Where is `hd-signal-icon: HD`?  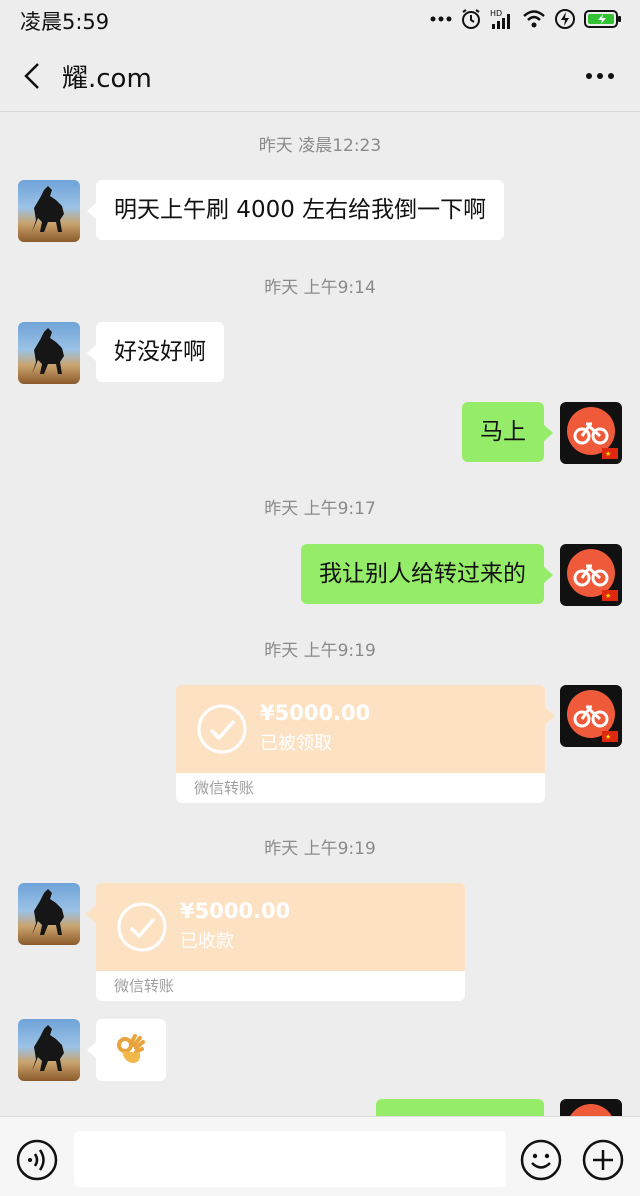
hd-signal-icon: HD is located at coordinates (500, 19).